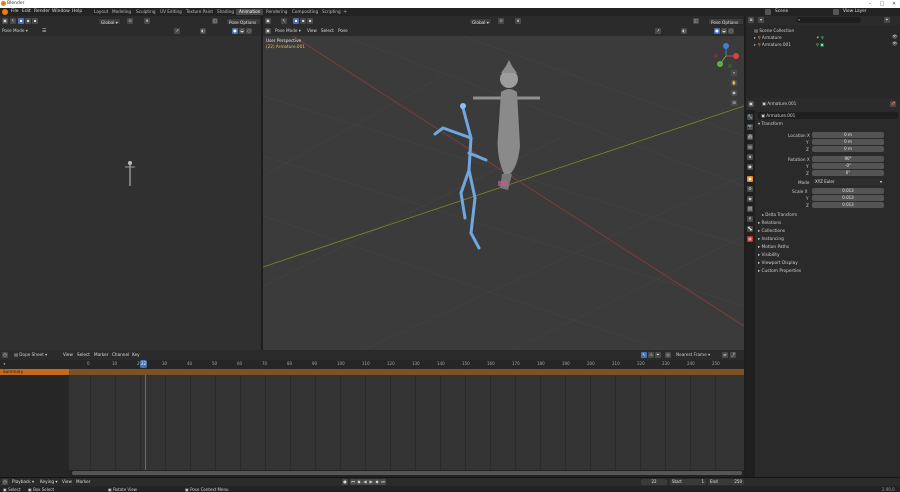 The width and height of the screenshot is (900, 492). Describe the element at coordinates (774, 30) in the screenshot. I see `scene-collection: ▤ Scene Collection` at that location.